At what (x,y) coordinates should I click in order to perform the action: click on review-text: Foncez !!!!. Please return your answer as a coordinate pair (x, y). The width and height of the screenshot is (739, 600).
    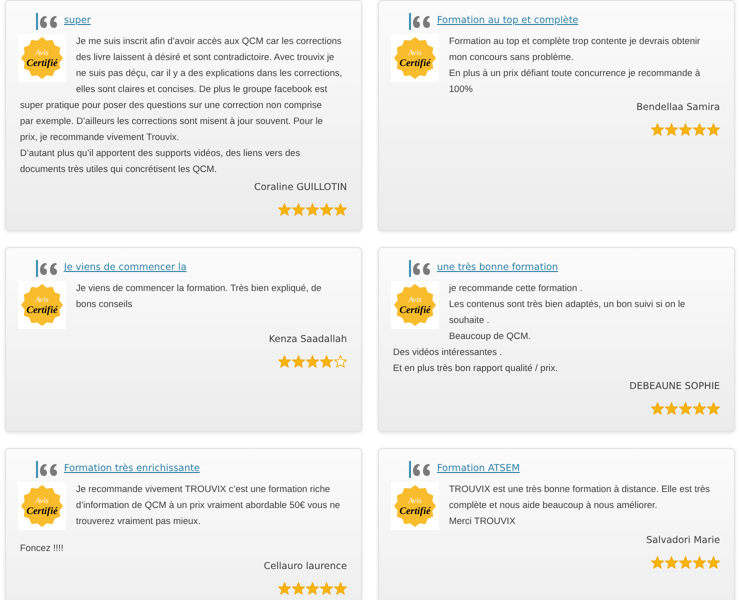
    Looking at the image, I should click on (42, 548).